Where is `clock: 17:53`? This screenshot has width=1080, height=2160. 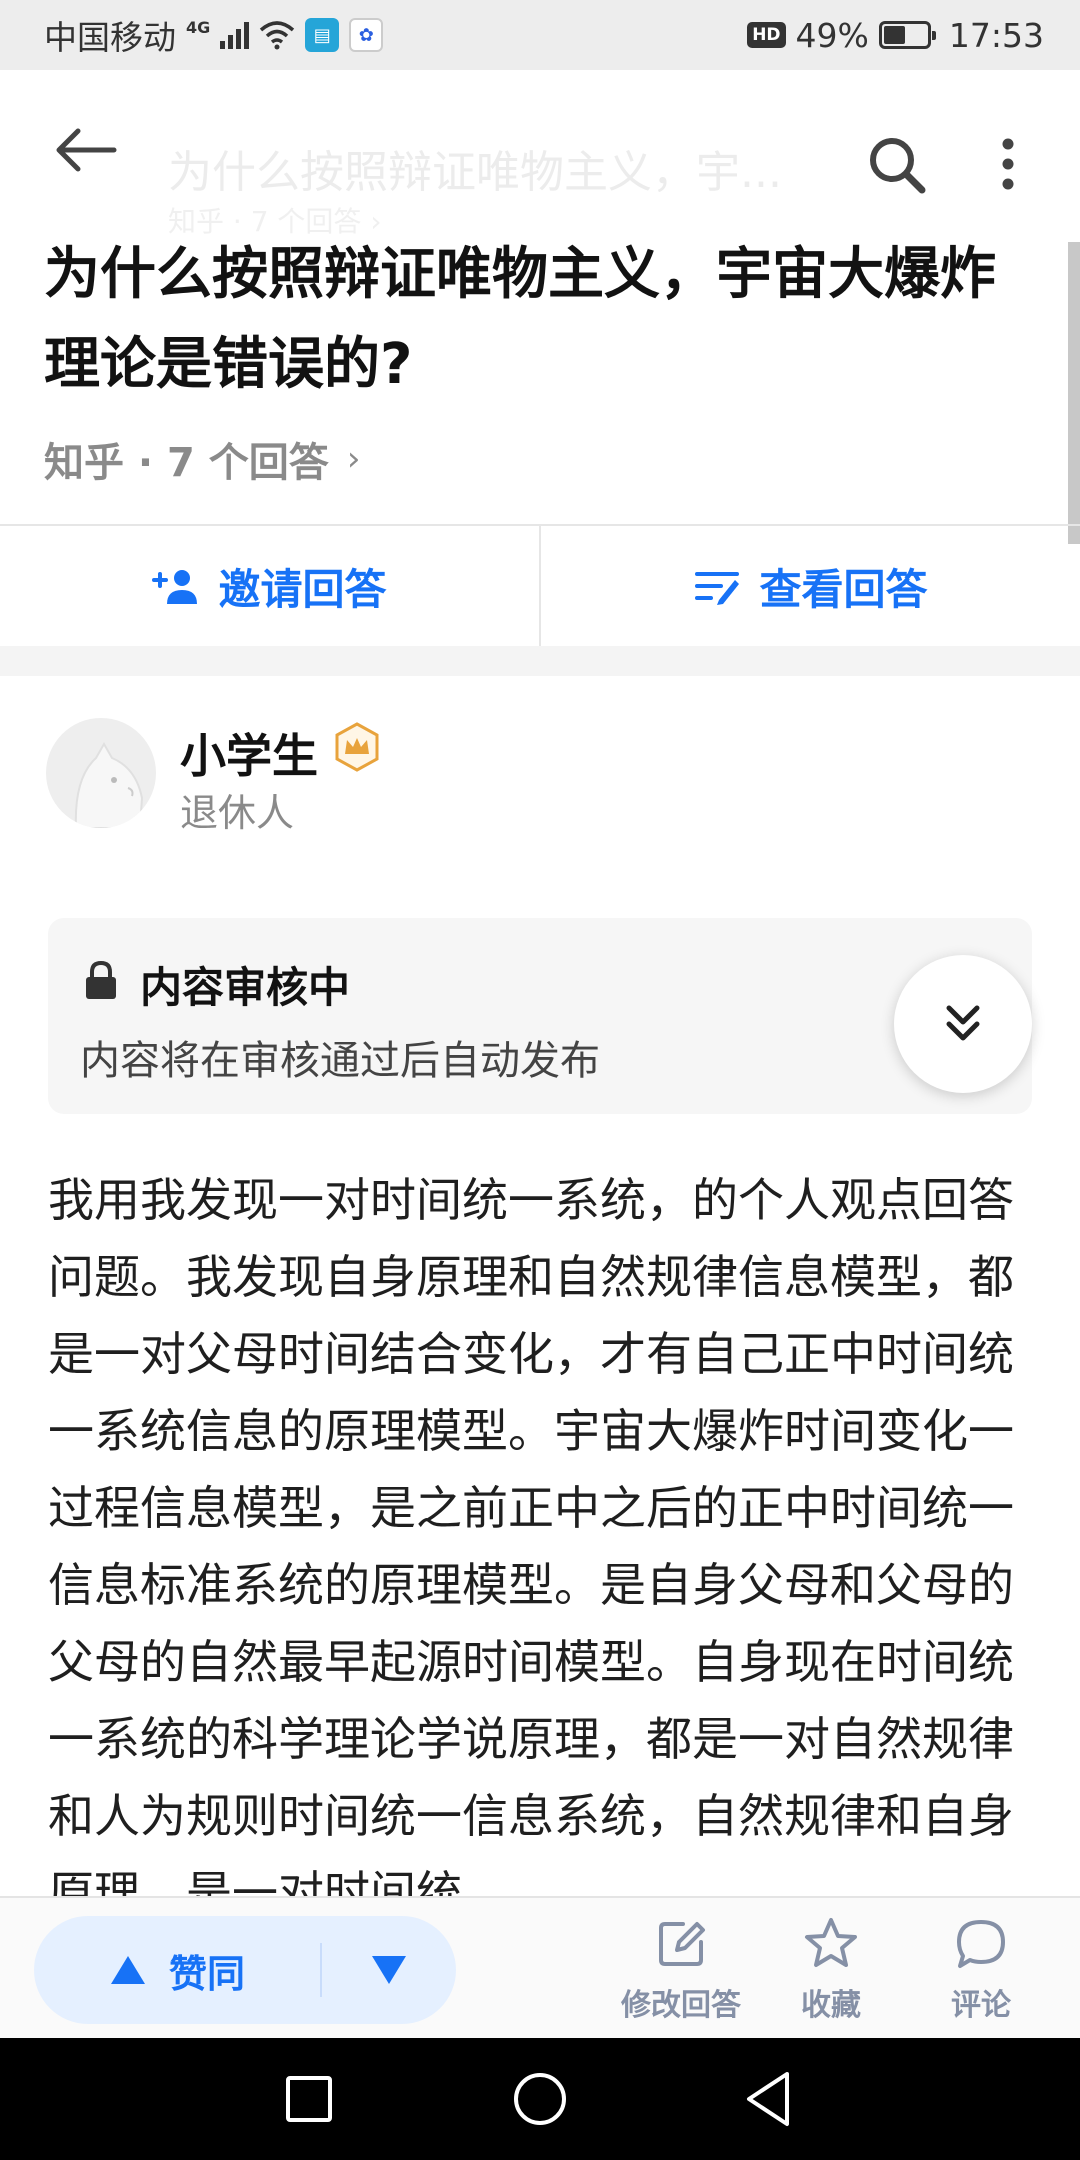
clock: 17:53 is located at coordinates (996, 35).